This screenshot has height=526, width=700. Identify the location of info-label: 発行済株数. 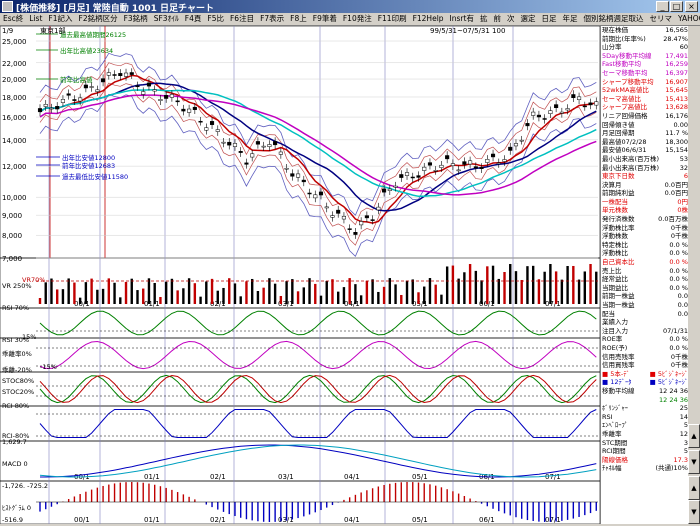
(618, 219).